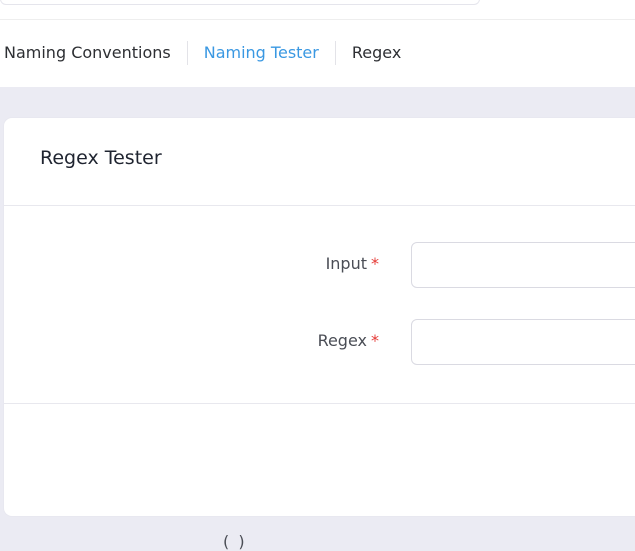  What do you see at coordinates (240, 2) in the screenshot?
I see `search-input` at bounding box center [240, 2].